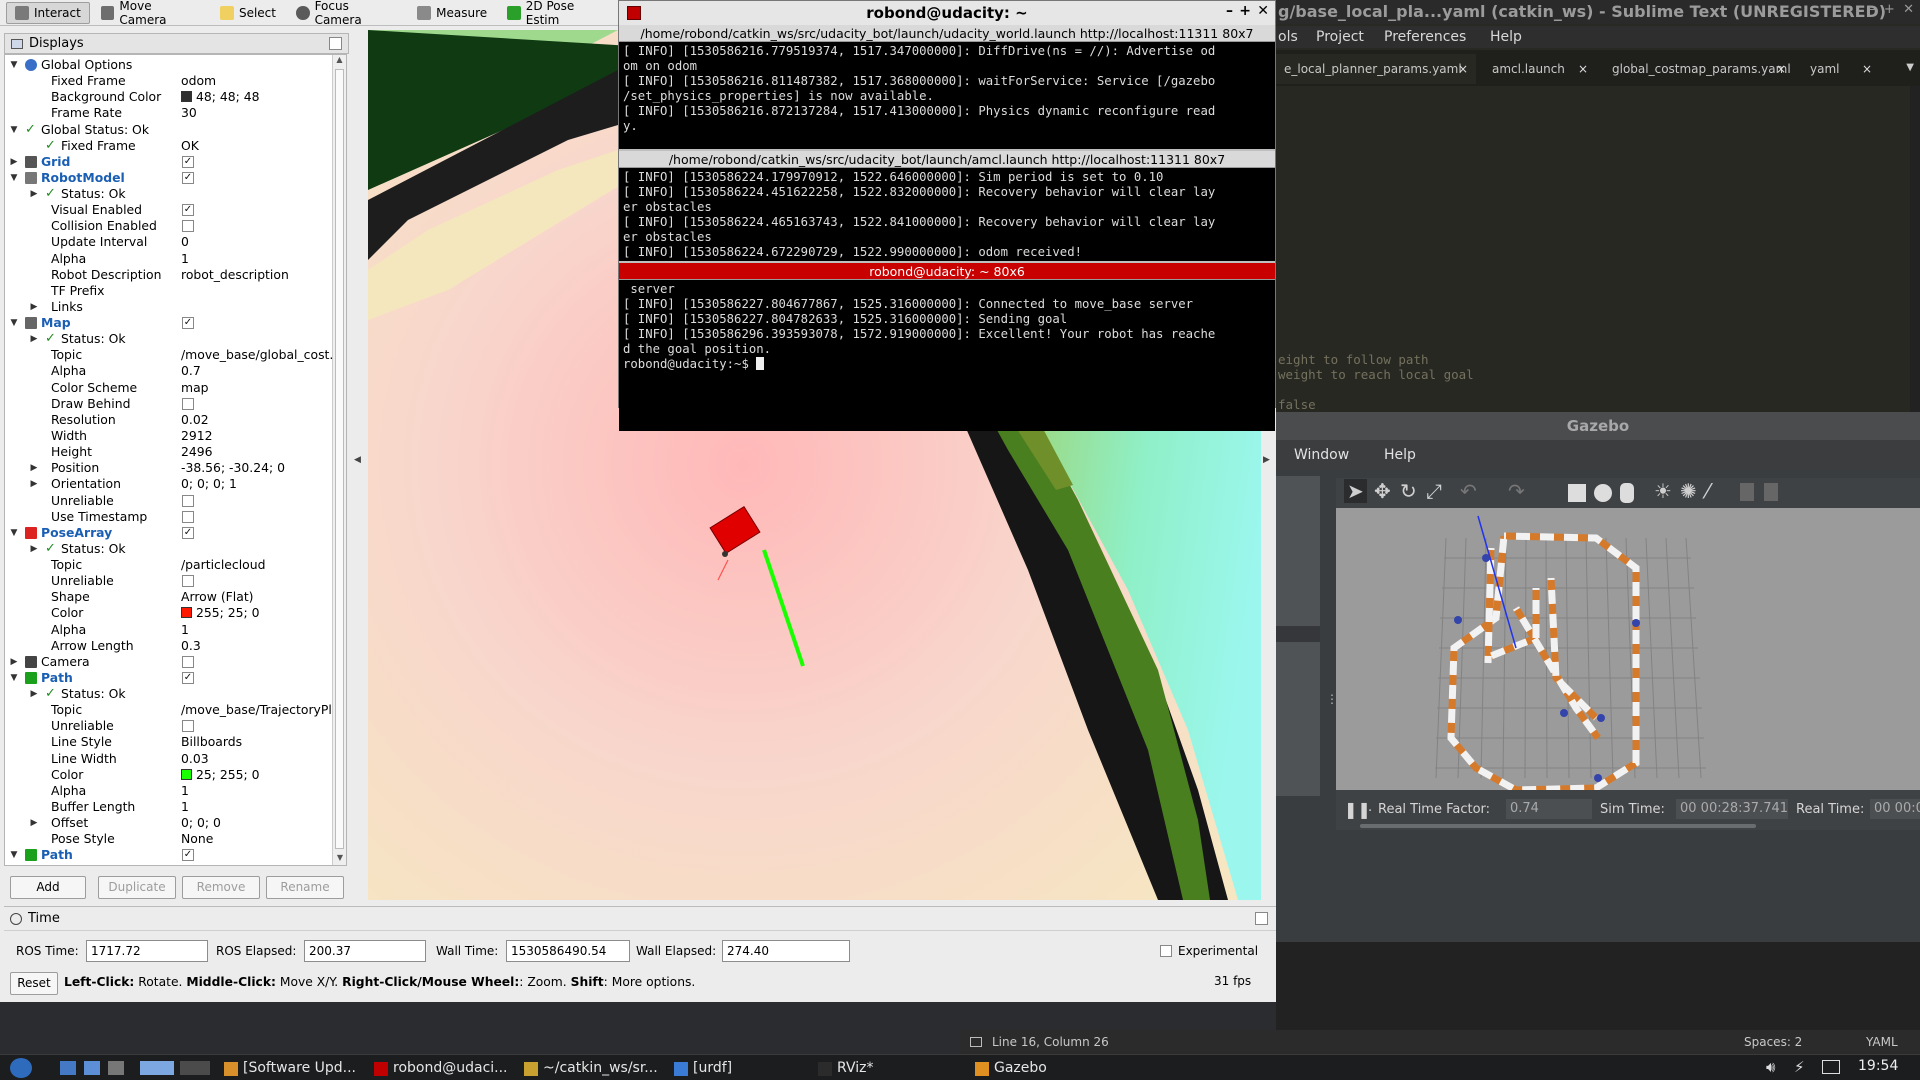 The width and height of the screenshot is (1920, 1080). Describe the element at coordinates (170, 436) in the screenshot. I see `tree-row: Width 2912` at that location.